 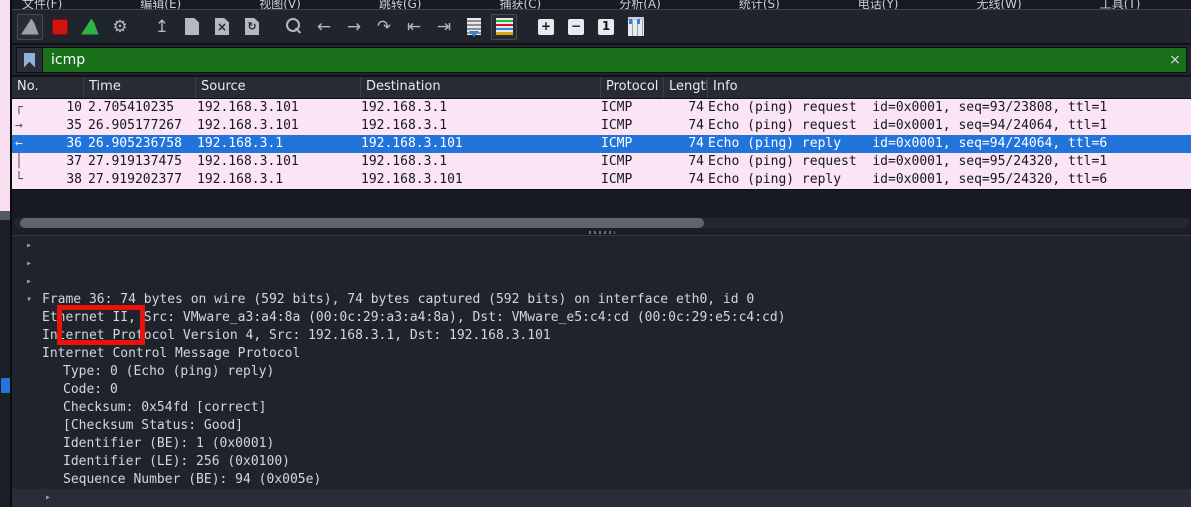 What do you see at coordinates (48, 87) in the screenshot?
I see `column-header-no: No.` at bounding box center [48, 87].